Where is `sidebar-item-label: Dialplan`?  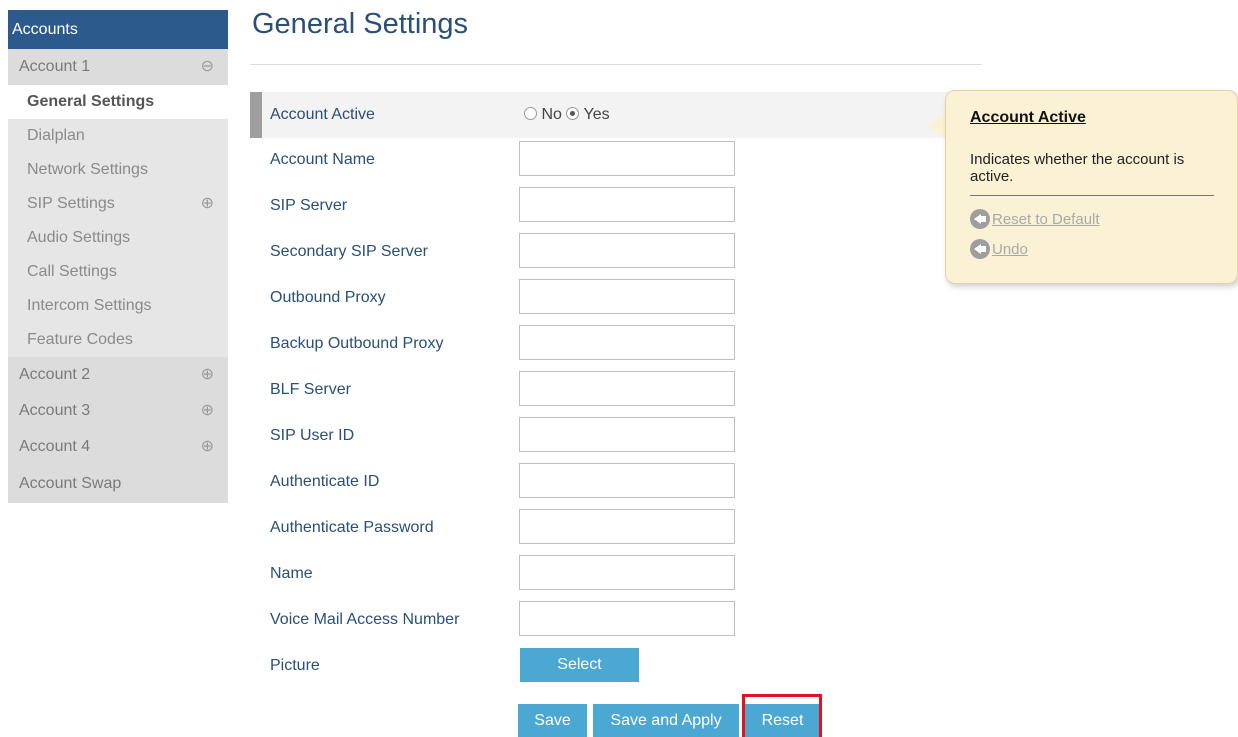
sidebar-item-label: Dialplan is located at coordinates (56, 135).